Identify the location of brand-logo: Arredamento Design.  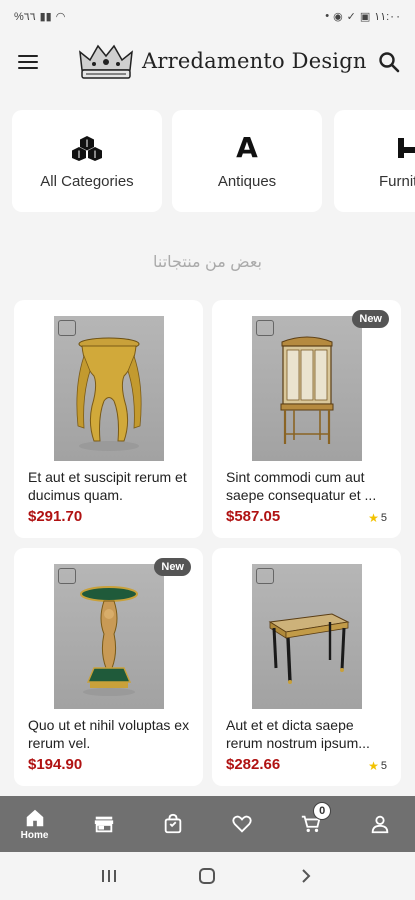
(221, 61).